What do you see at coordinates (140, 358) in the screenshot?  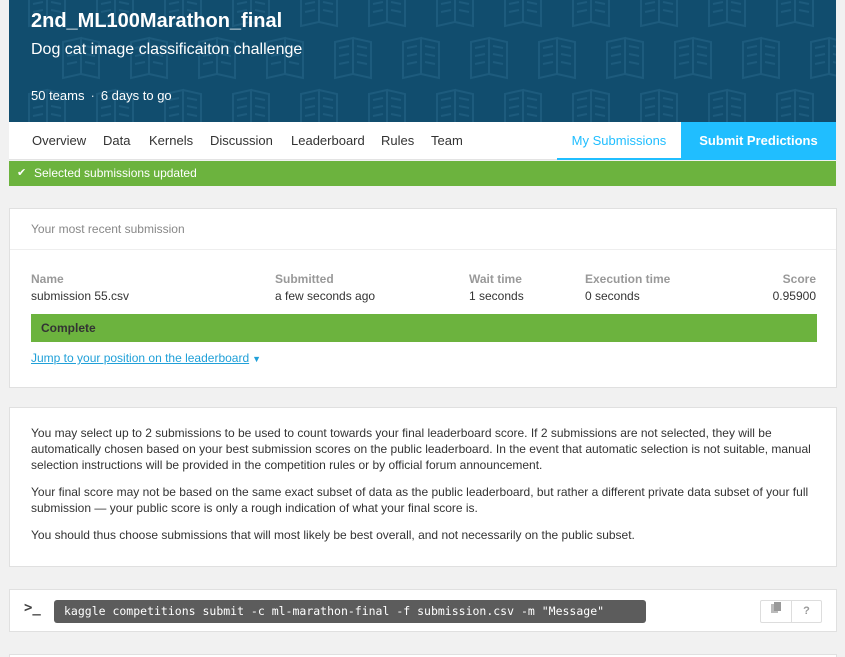 I see `jump-link-text: Jump to your position on the leaderboard` at bounding box center [140, 358].